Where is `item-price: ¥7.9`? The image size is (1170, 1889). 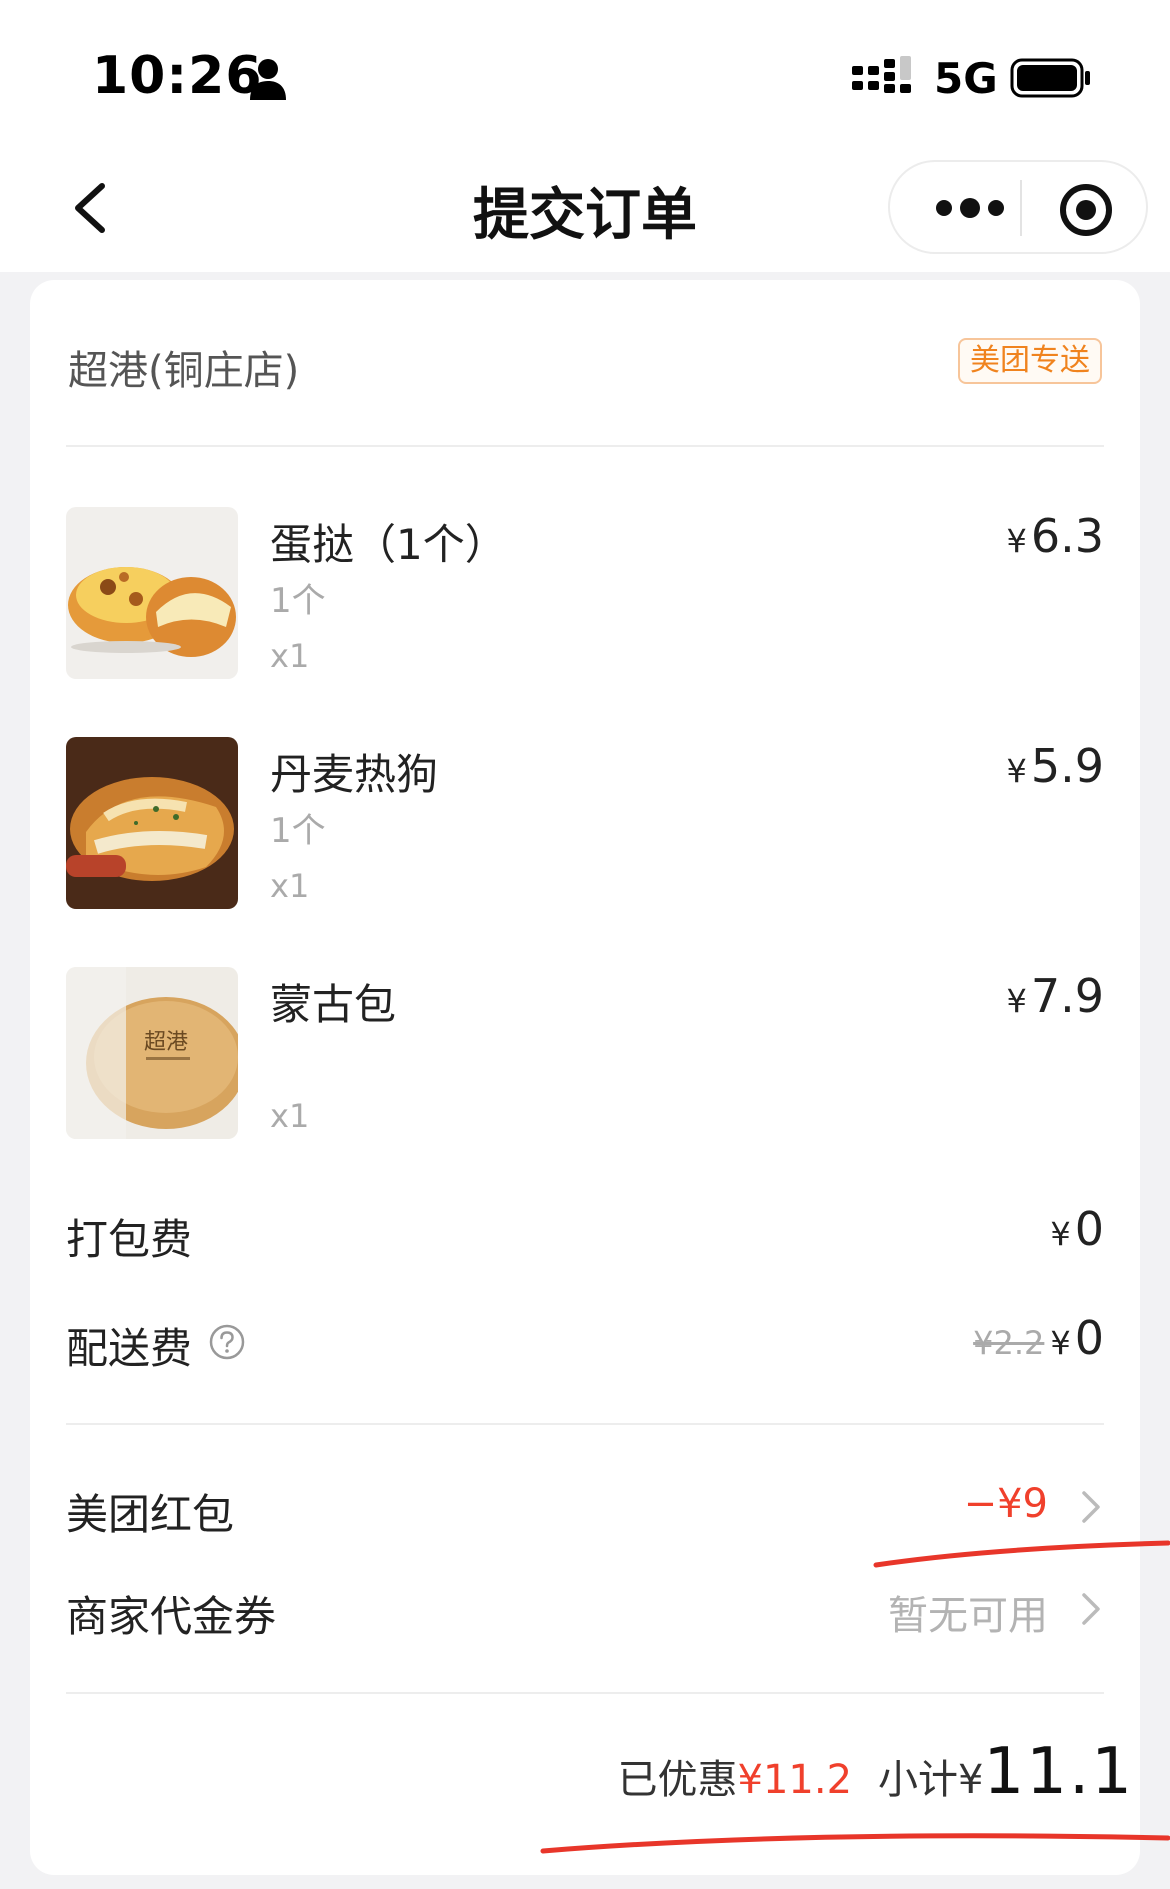 item-price: ¥7.9 is located at coordinates (1055, 996).